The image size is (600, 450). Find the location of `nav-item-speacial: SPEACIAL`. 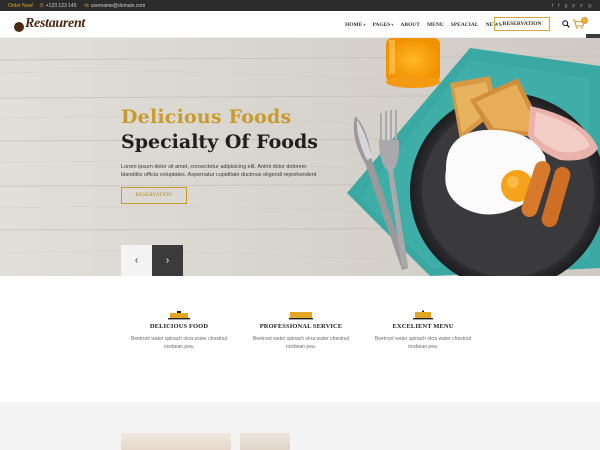

nav-item-speacial: SPEACIAL is located at coordinates (465, 25).